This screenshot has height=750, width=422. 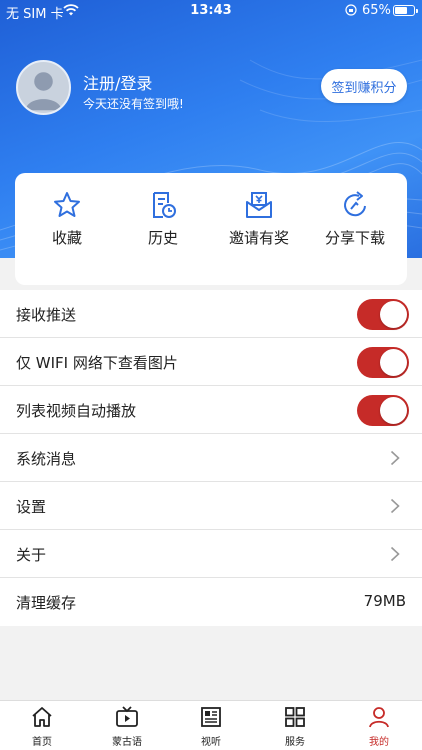 What do you see at coordinates (127, 742) in the screenshot?
I see `tab-label: 蒙古语` at bounding box center [127, 742].